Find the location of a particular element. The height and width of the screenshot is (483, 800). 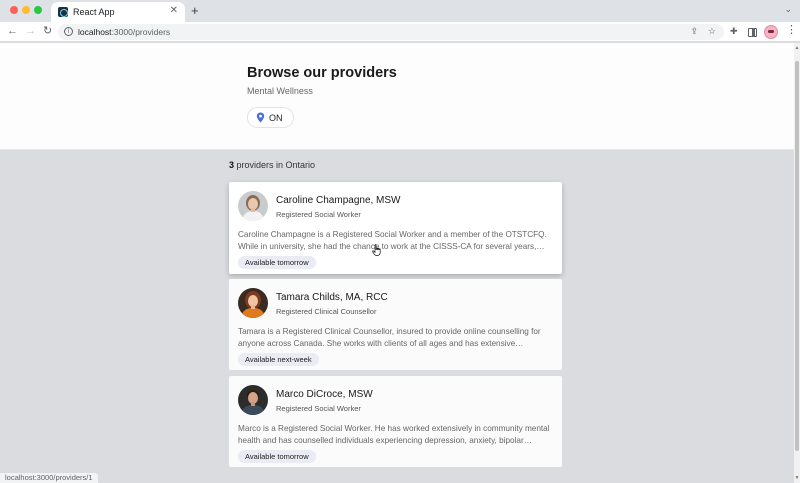

region-selector-chip: ON is located at coordinates (270, 117).